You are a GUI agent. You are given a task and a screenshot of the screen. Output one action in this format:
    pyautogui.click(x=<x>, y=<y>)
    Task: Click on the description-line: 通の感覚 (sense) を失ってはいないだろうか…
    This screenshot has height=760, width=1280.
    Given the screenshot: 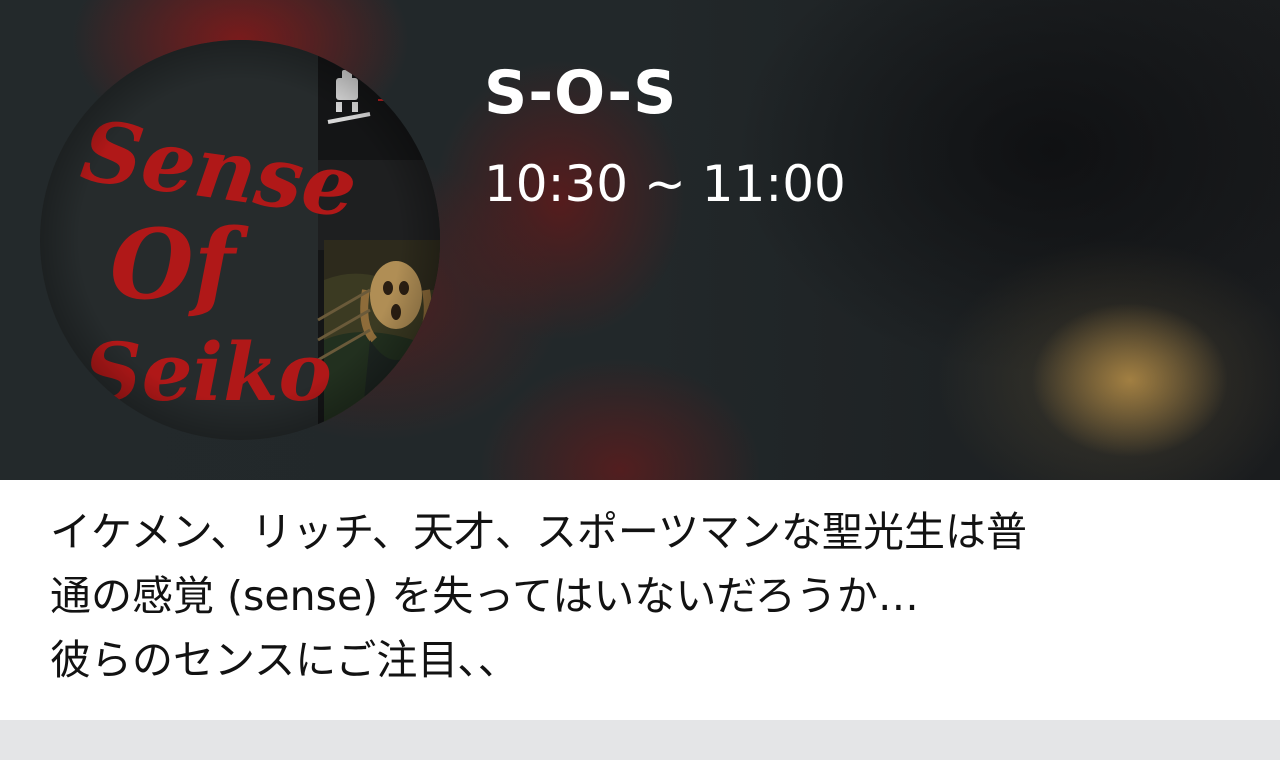 What is the action you would take?
    pyautogui.click(x=484, y=596)
    